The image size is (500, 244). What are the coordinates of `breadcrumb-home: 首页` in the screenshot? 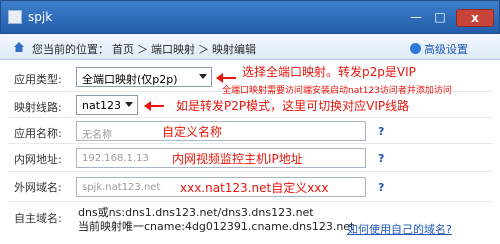 It's located at (123, 49).